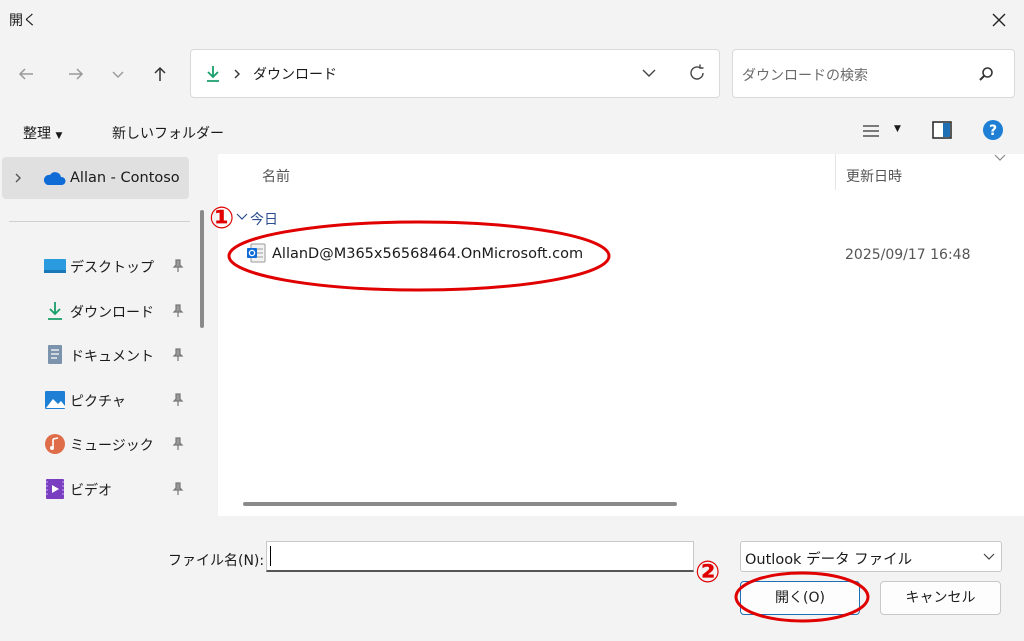  Describe the element at coordinates (908, 255) in the screenshot. I see `file-date: 2025/09/17 16:48` at that location.